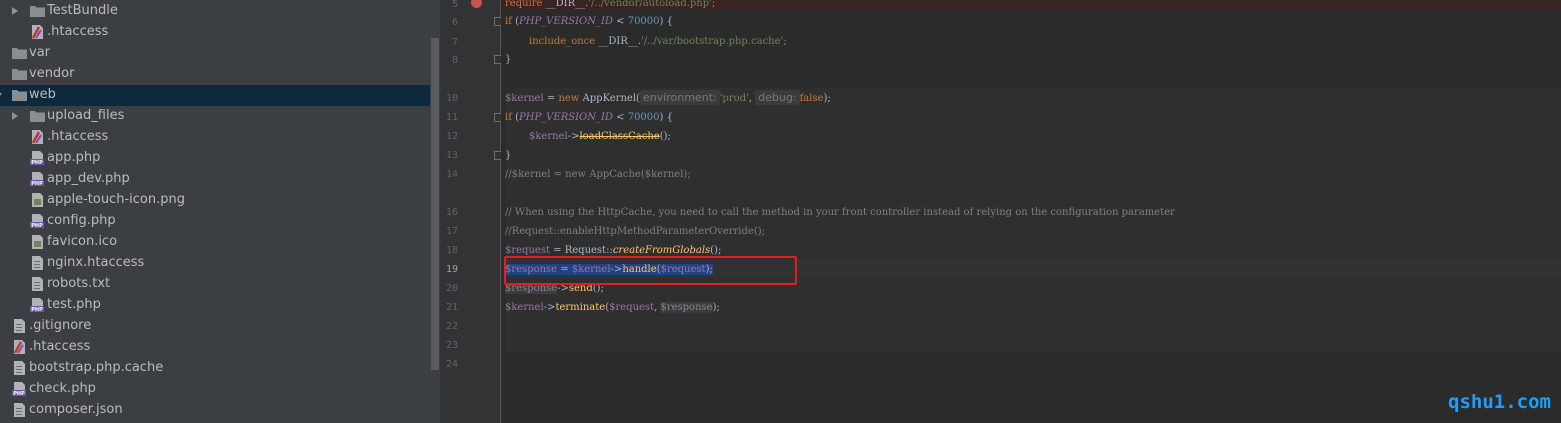 The height and width of the screenshot is (423, 1561). What do you see at coordinates (1, 96) in the screenshot?
I see `expanded-arrow-icon` at bounding box center [1, 96].